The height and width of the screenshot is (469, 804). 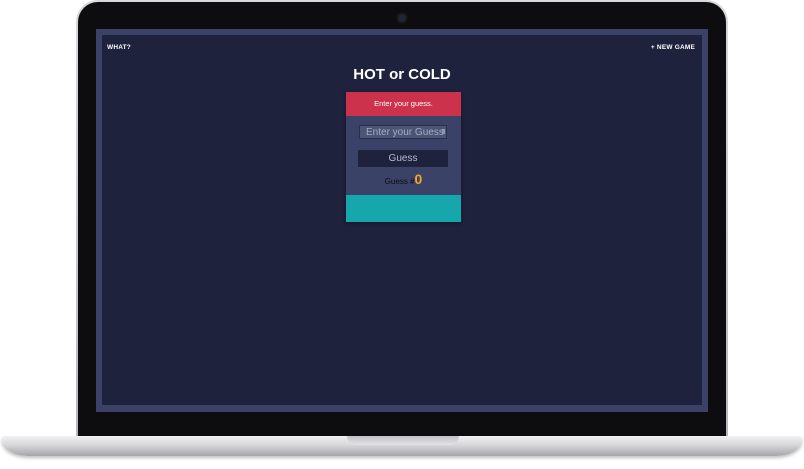 I want to click on guess-counter: Guess #0, so click(x=403, y=180).